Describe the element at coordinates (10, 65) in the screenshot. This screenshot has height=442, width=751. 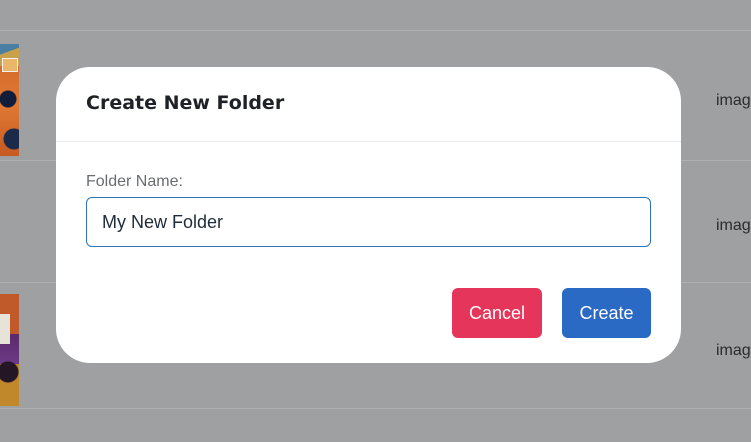
I see `thumbnail-chart-graphic` at that location.